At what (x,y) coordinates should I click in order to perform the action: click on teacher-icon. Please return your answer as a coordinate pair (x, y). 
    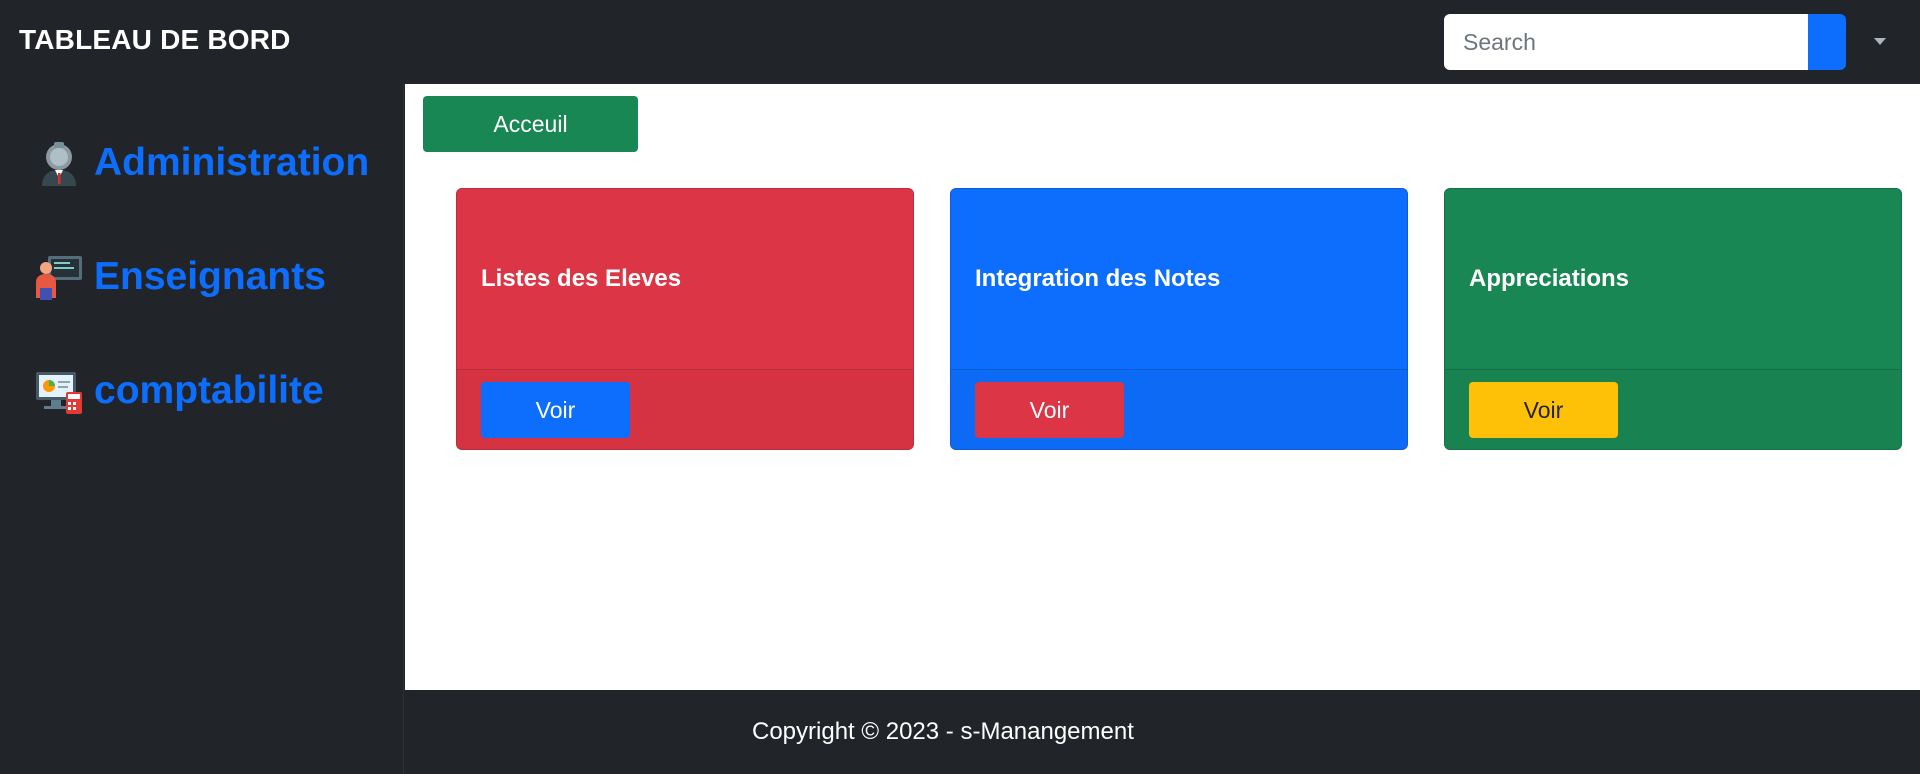
    Looking at the image, I should click on (59, 278).